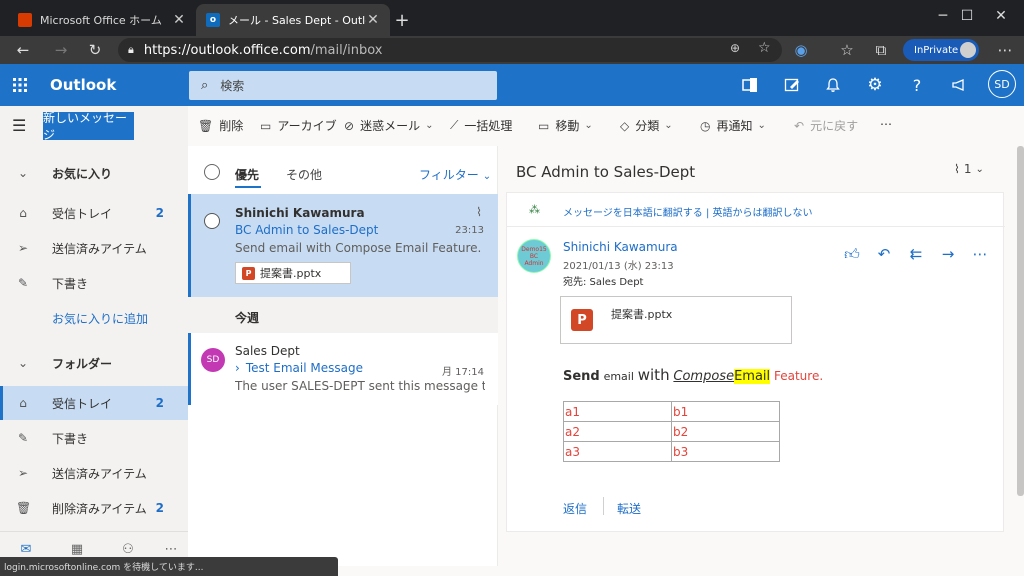 The height and width of the screenshot is (576, 1024). I want to click on more-apps-icon: ⋯, so click(171, 549).